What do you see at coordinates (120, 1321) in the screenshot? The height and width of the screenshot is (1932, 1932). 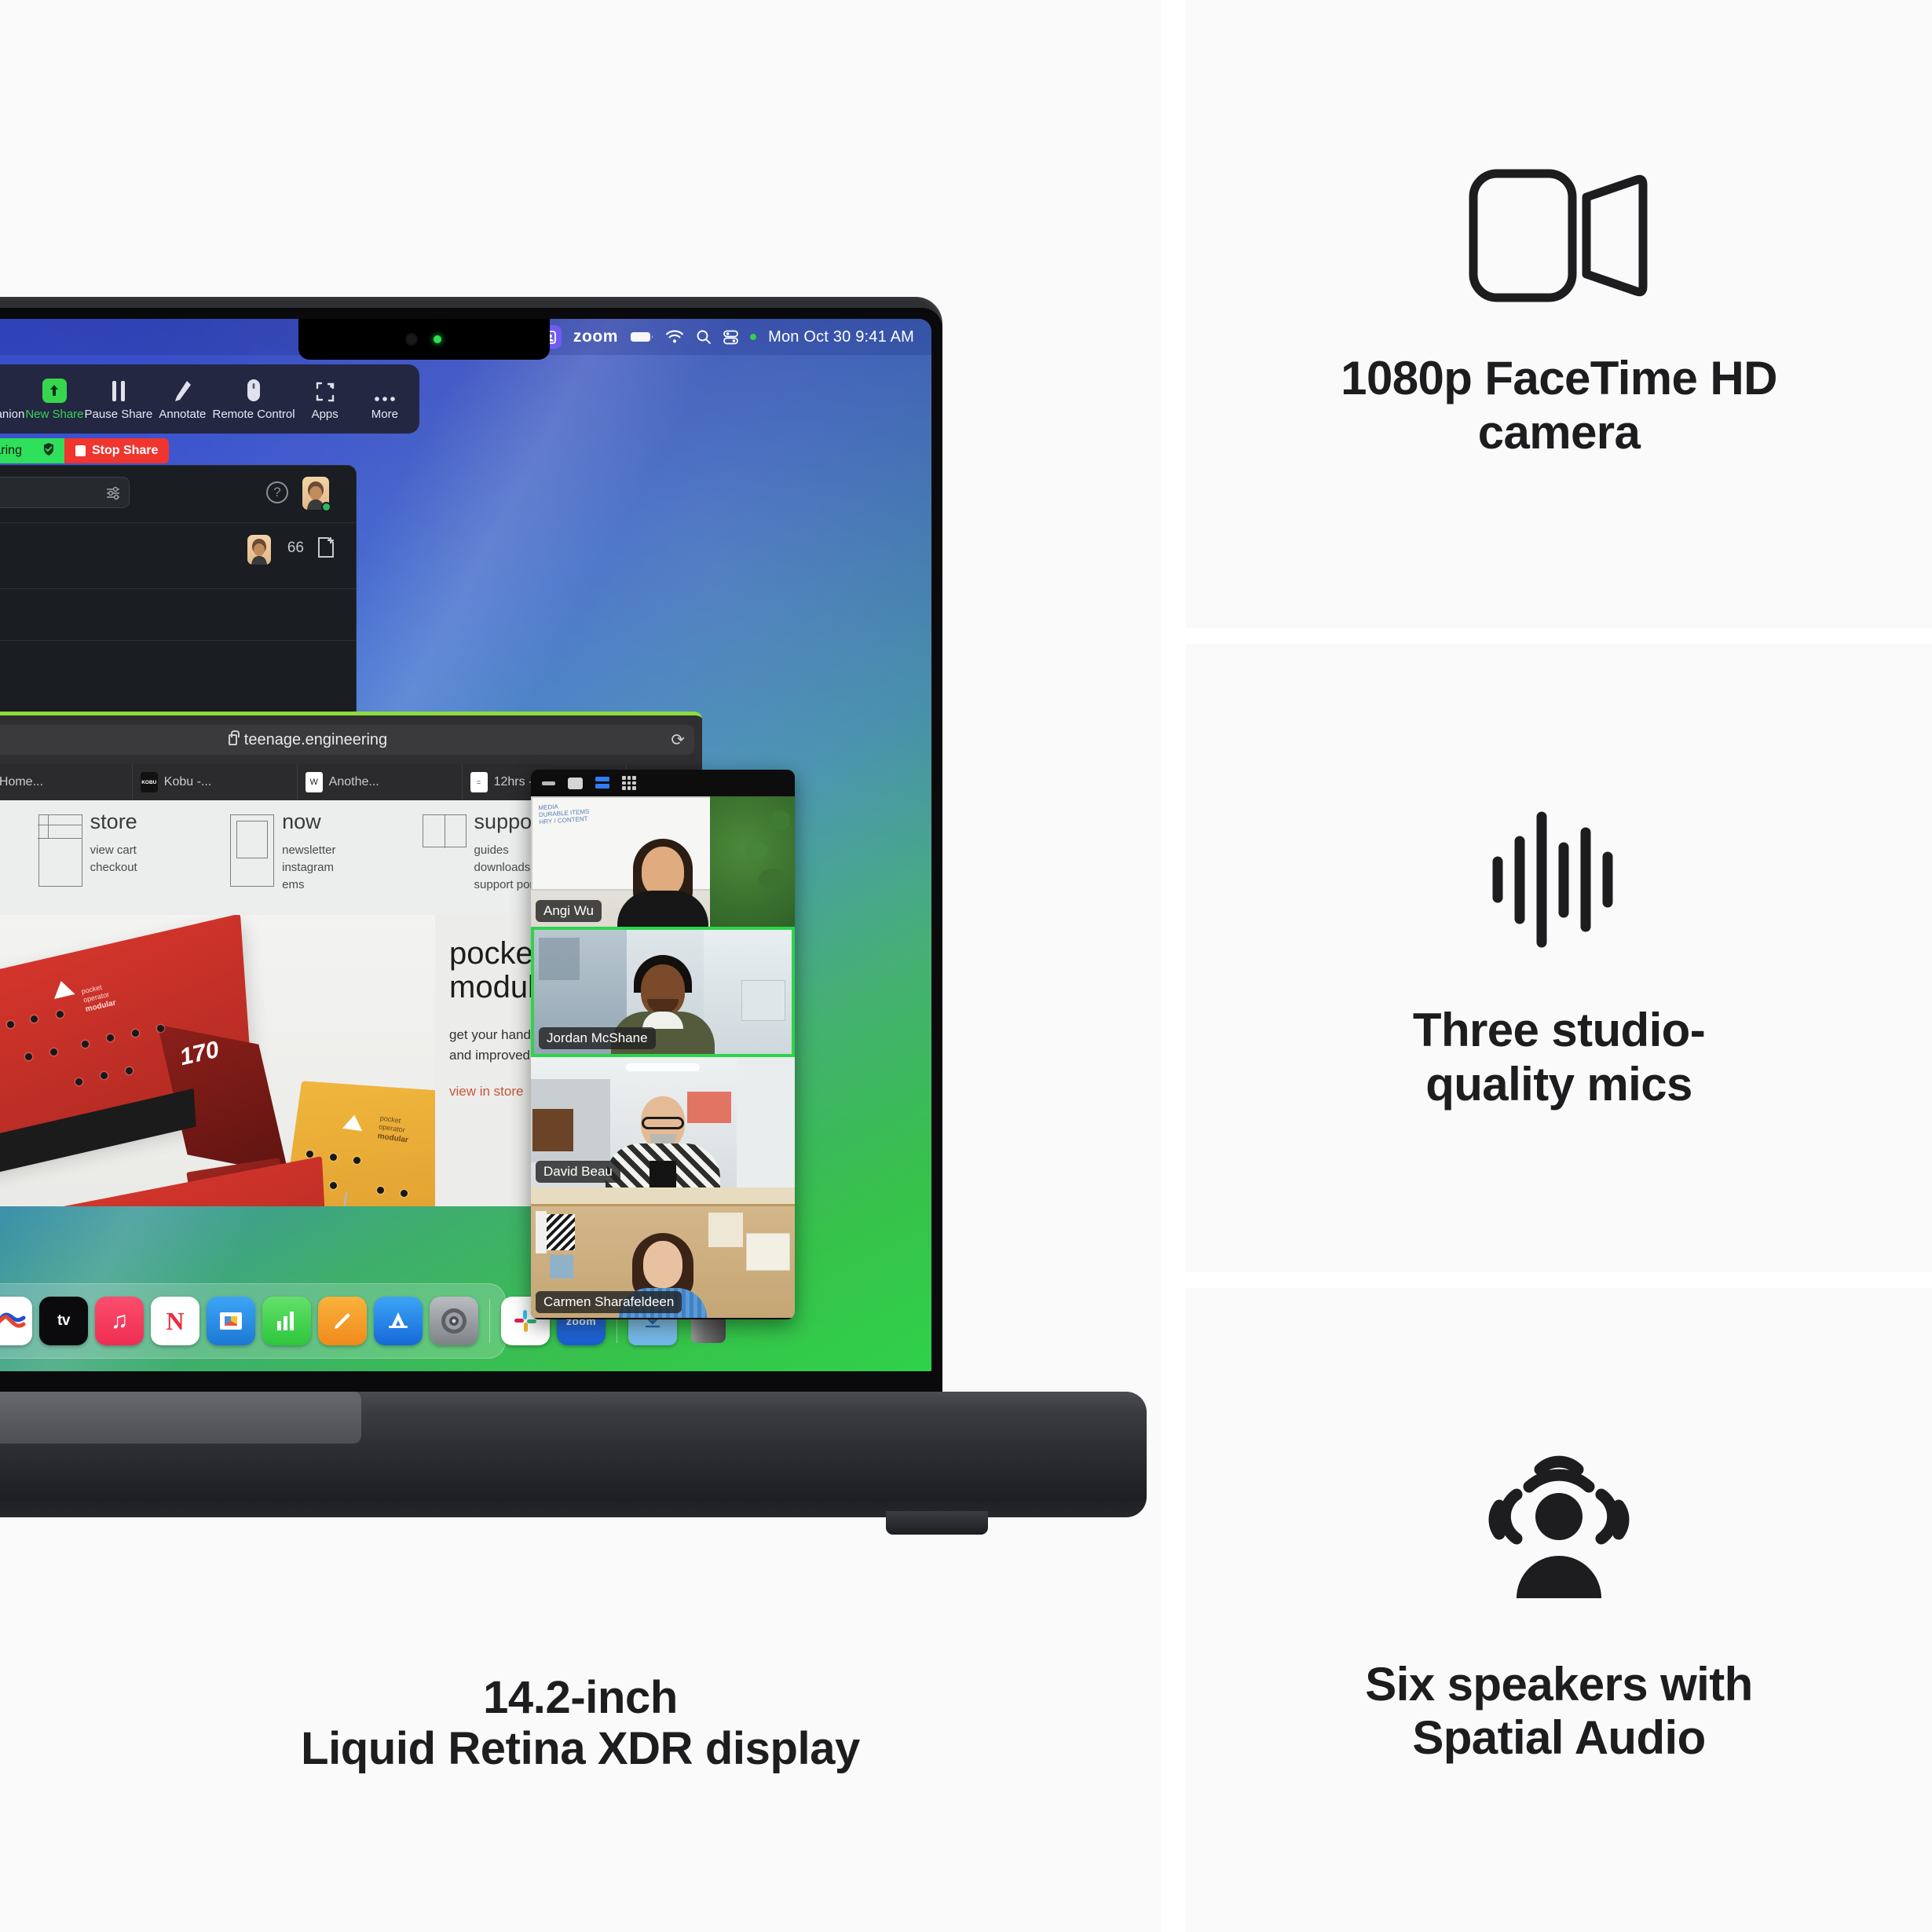 I see `music-icon: ♫` at bounding box center [120, 1321].